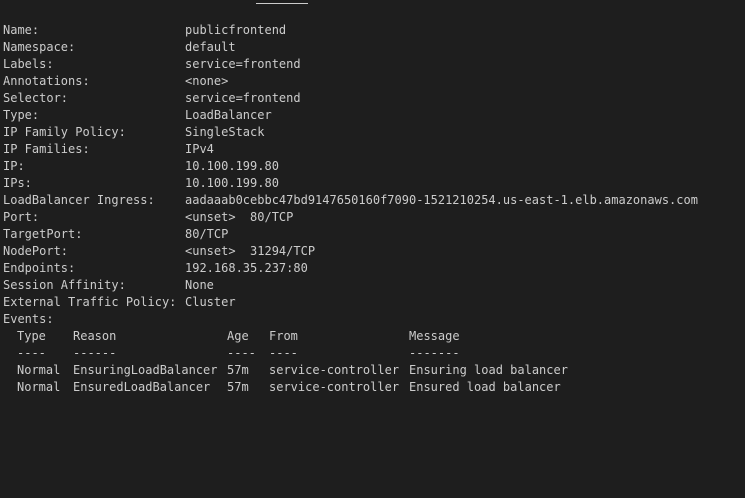 This screenshot has width=745, height=498. Describe the element at coordinates (199, 285) in the screenshot. I see `field-value: None` at that location.